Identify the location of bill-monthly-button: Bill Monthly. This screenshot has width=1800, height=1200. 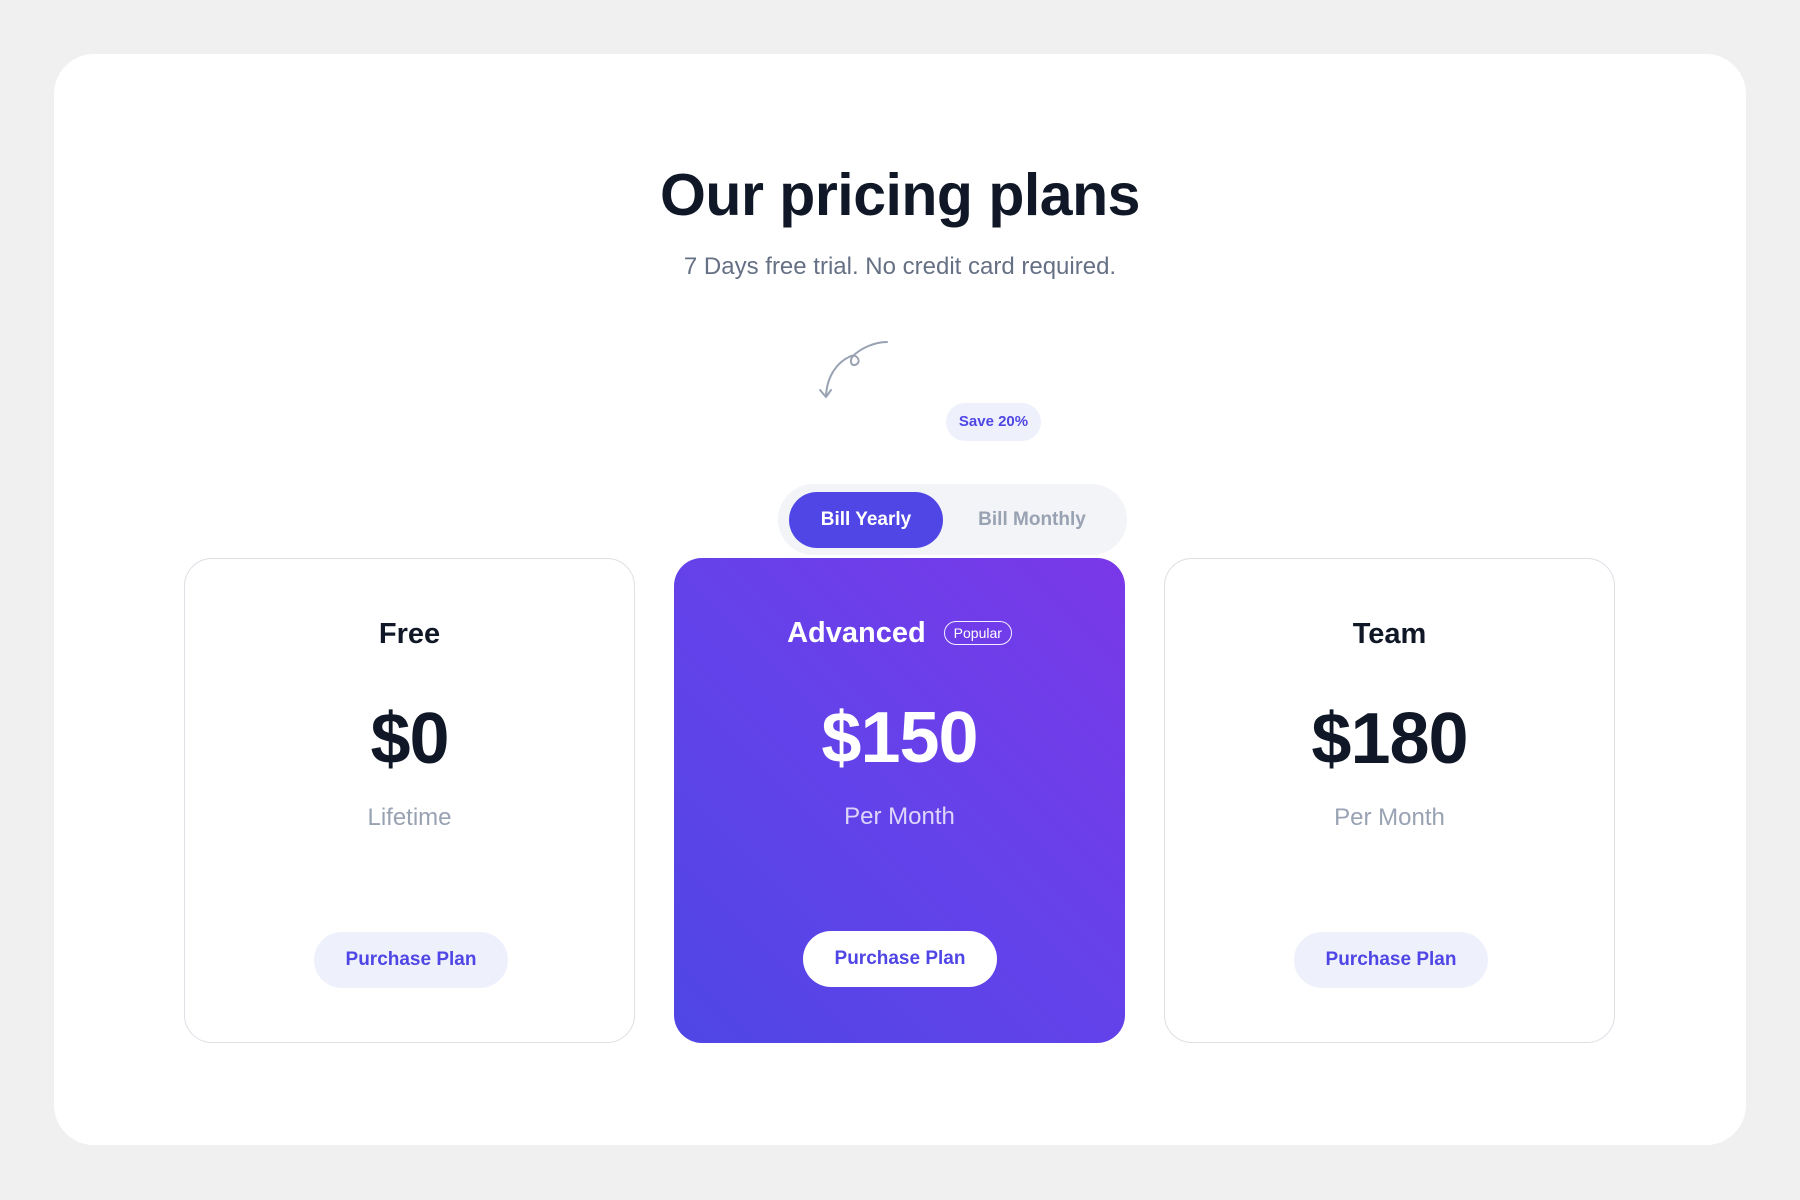
(1032, 520).